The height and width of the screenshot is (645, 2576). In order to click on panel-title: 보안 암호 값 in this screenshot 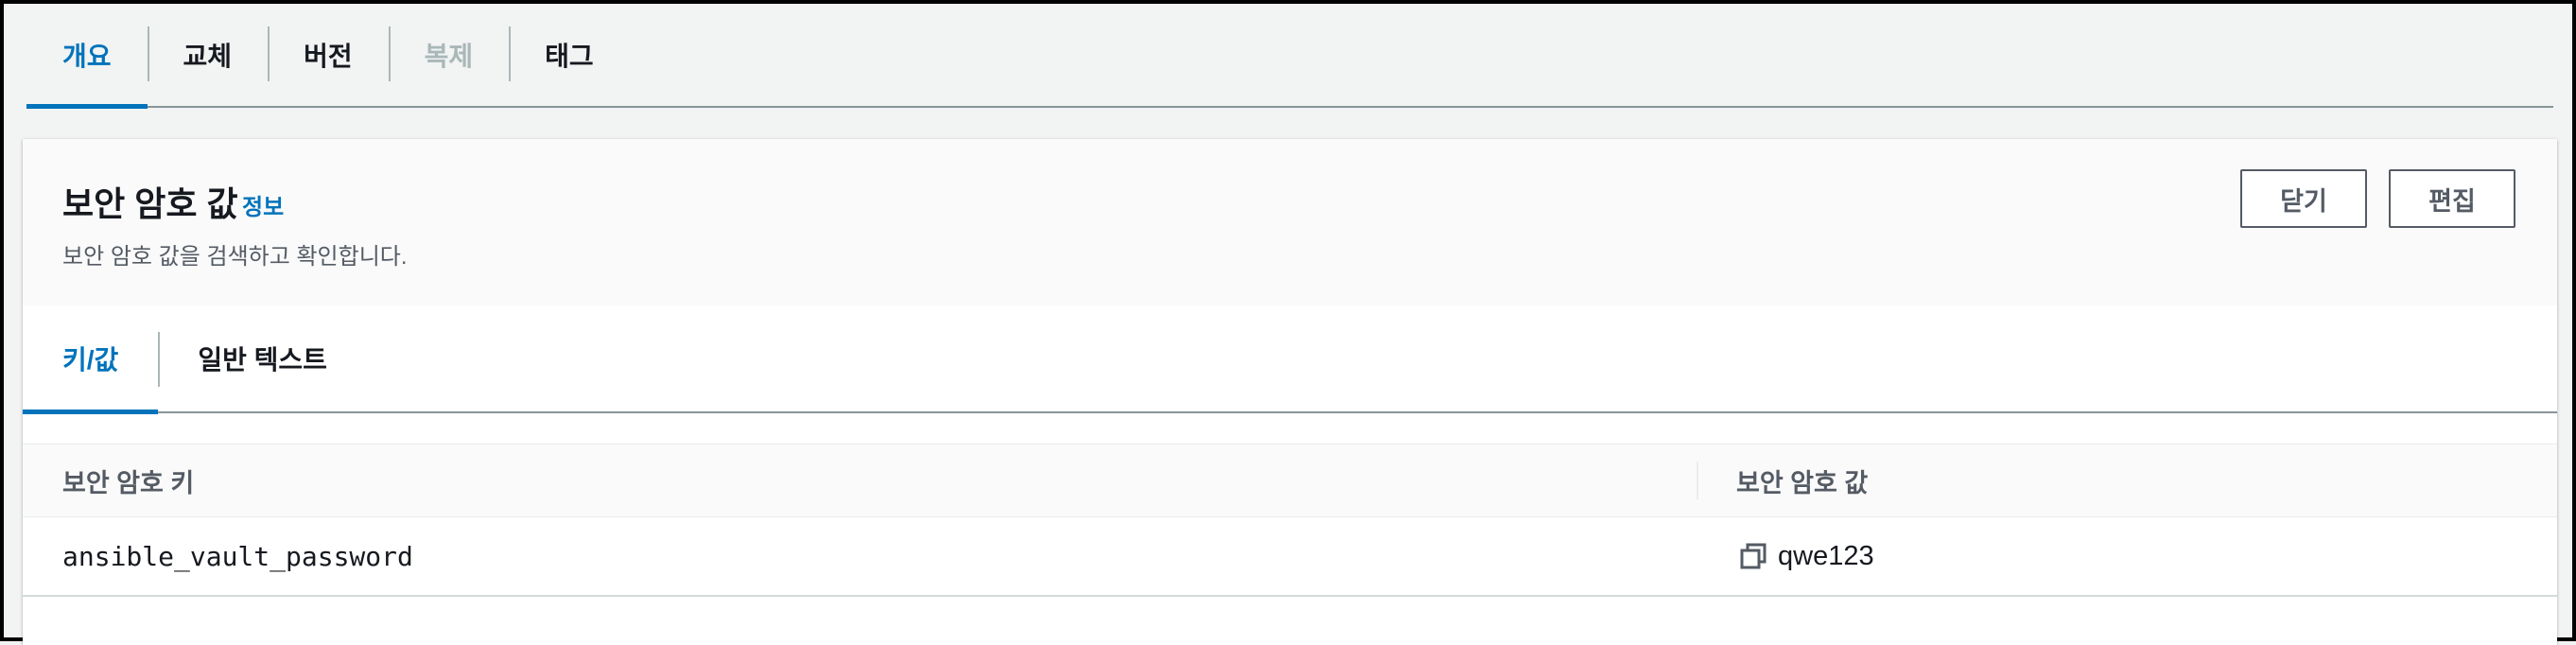, I will do `click(150, 204)`.